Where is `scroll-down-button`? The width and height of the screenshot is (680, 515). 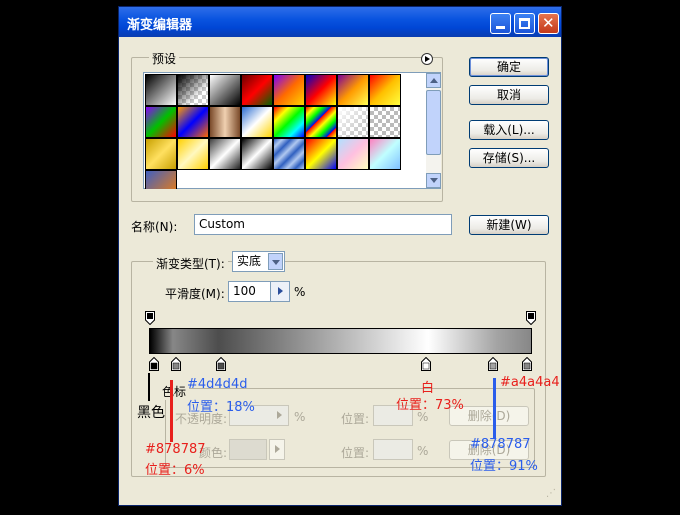
scroll-down-button is located at coordinates (433, 180).